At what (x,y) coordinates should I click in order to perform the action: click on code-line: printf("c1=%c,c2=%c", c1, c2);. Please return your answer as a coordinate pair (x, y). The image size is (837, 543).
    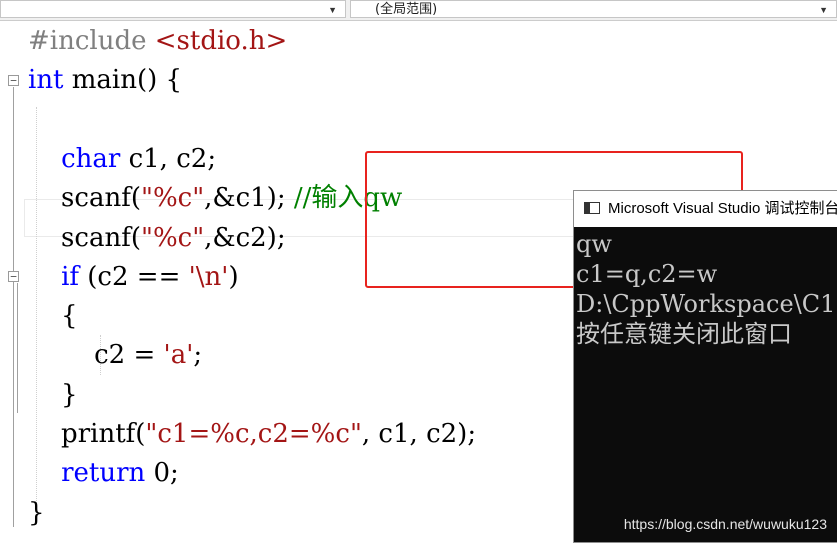
    Looking at the image, I should click on (252, 434).